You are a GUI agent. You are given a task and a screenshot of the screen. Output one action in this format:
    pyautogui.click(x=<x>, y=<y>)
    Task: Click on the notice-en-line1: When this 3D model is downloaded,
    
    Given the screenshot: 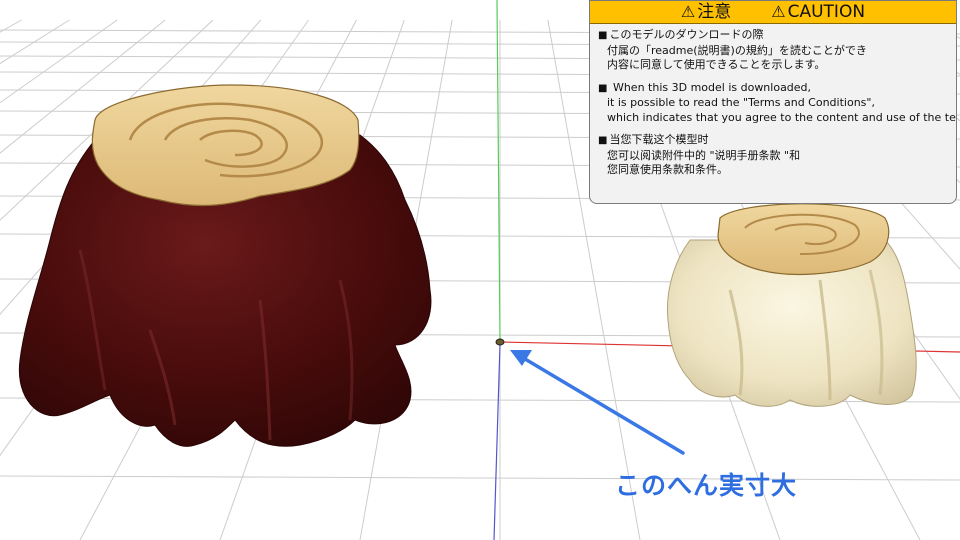 What is the action you would take?
    pyautogui.click(x=712, y=87)
    